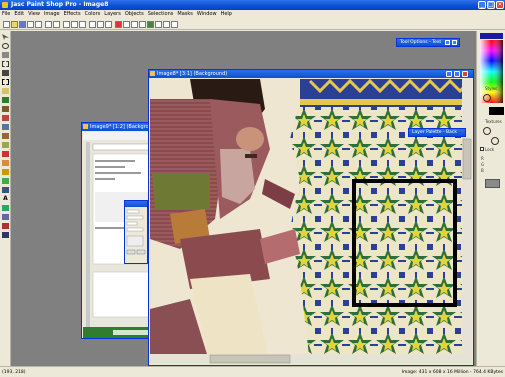  What do you see at coordinates (161, 14) in the screenshot?
I see `menu-selections: Selections` at bounding box center [161, 14].